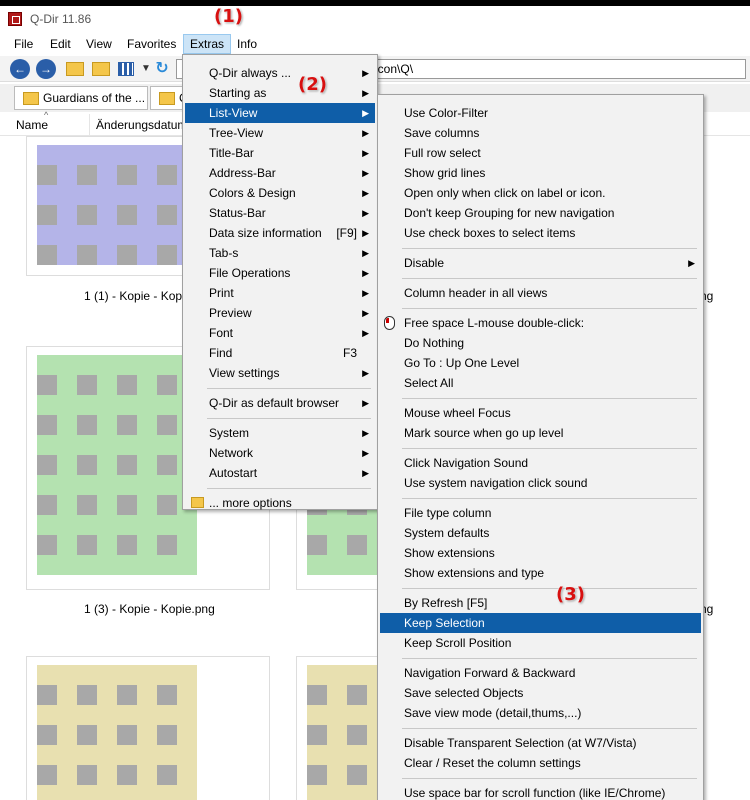  I want to click on list-view-menu-item: Open only when click on label or icon., so click(540, 193).